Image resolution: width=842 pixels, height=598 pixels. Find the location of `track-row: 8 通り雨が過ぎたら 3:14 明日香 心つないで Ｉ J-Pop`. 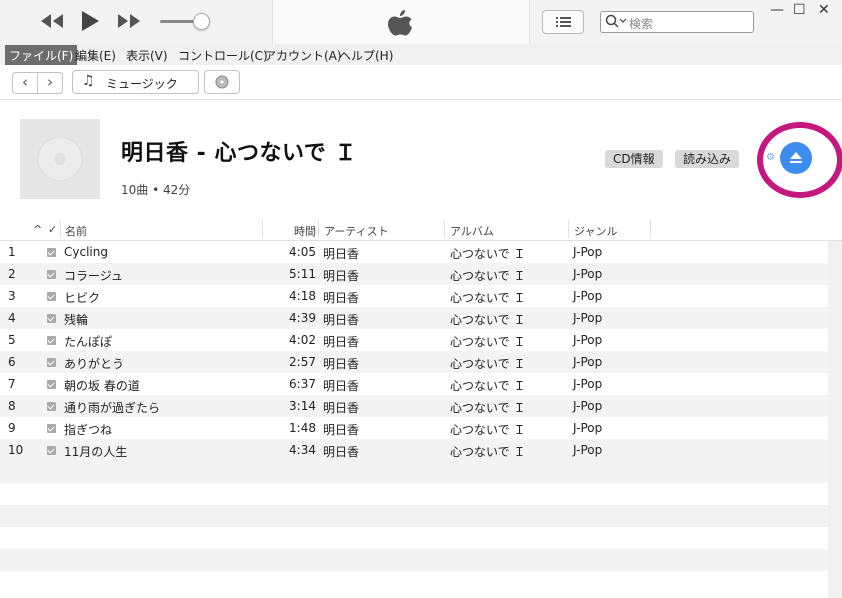

track-row: 8 通り雨が過ぎたら 3:14 明日香 心つないで Ｉ J-Pop is located at coordinates (414, 406).